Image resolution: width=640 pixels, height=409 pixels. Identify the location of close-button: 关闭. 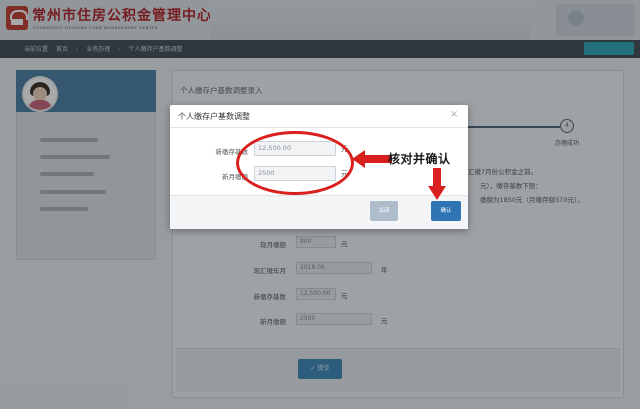
(384, 211).